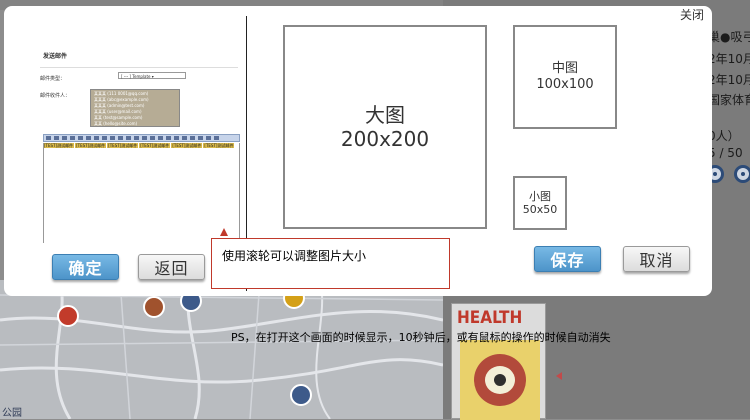 This screenshot has height=420, width=750. I want to click on small-preview-dims: 50x50, so click(540, 209).